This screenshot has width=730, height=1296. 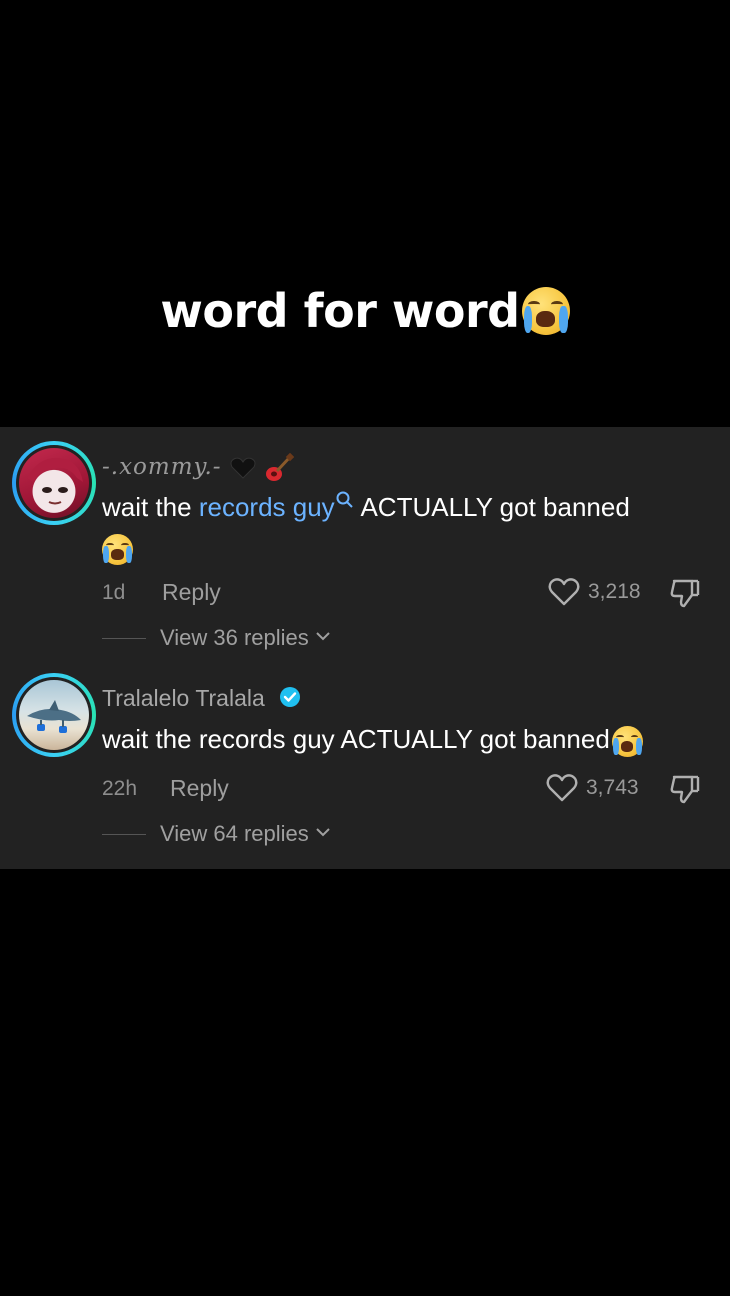 What do you see at coordinates (120, 788) in the screenshot?
I see `comment-time: 22h` at bounding box center [120, 788].